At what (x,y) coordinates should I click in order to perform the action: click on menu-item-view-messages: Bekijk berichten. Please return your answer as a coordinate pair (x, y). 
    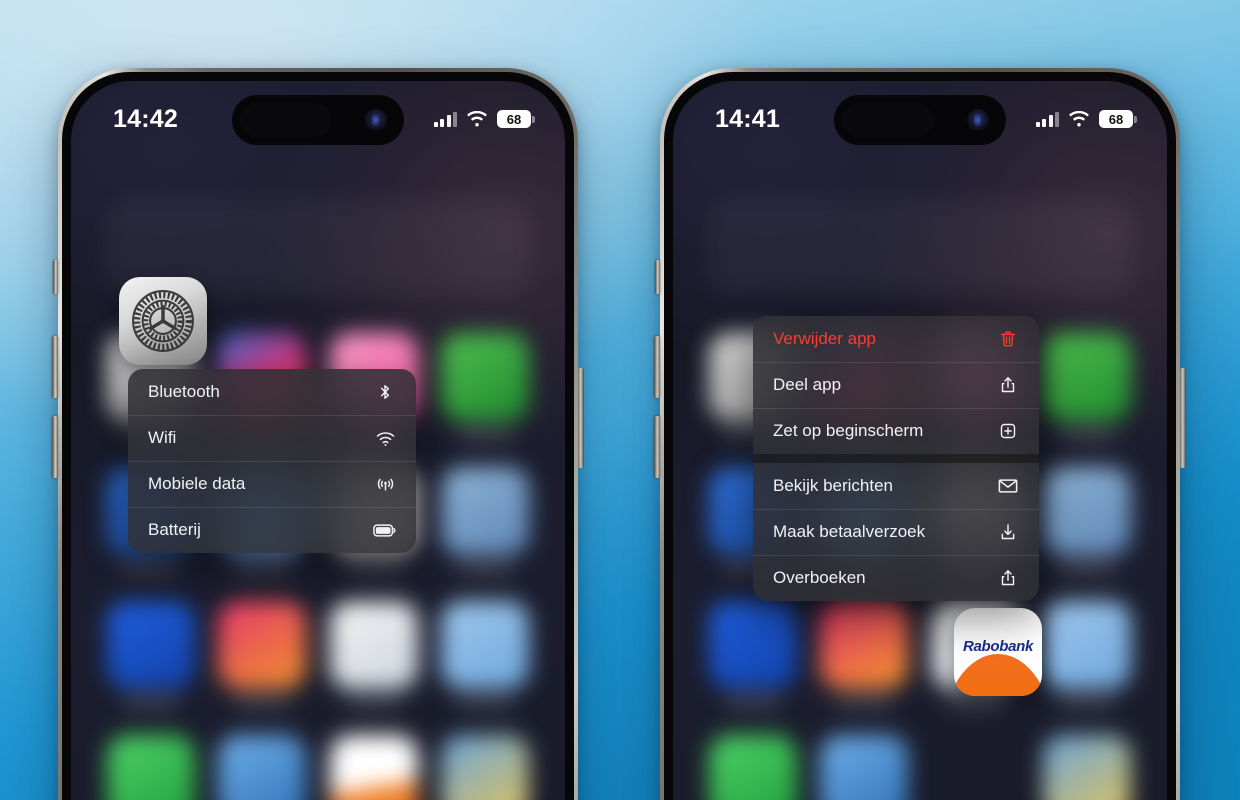
    Looking at the image, I should click on (896, 486).